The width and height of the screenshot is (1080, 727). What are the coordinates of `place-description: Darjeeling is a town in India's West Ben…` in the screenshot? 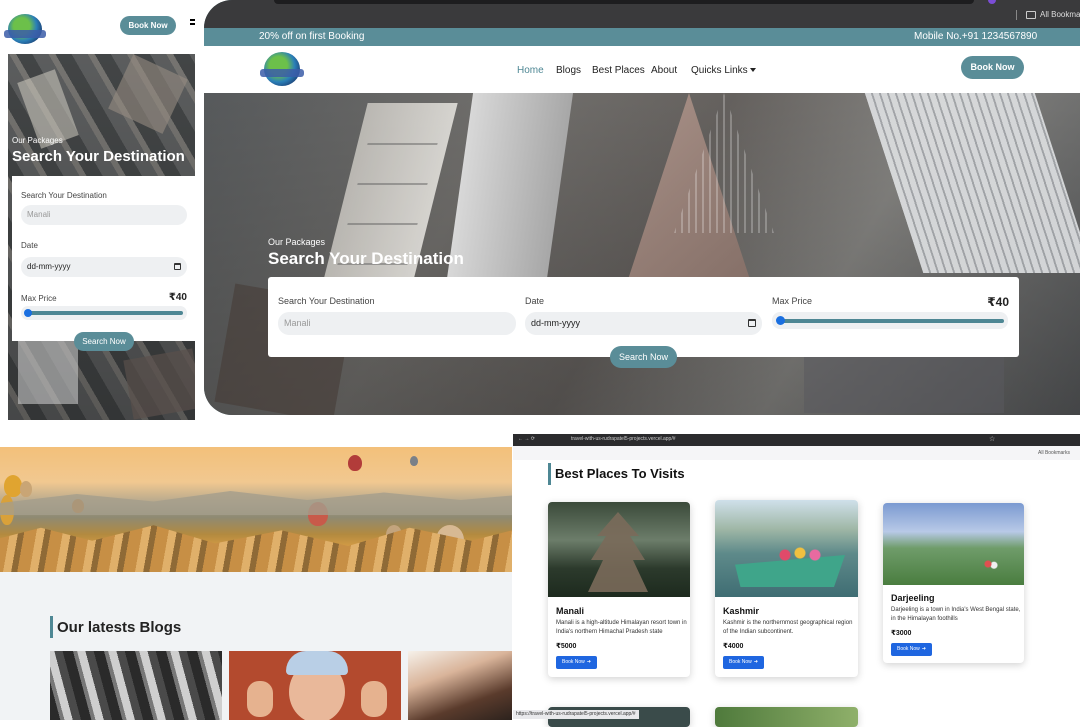 It's located at (956, 614).